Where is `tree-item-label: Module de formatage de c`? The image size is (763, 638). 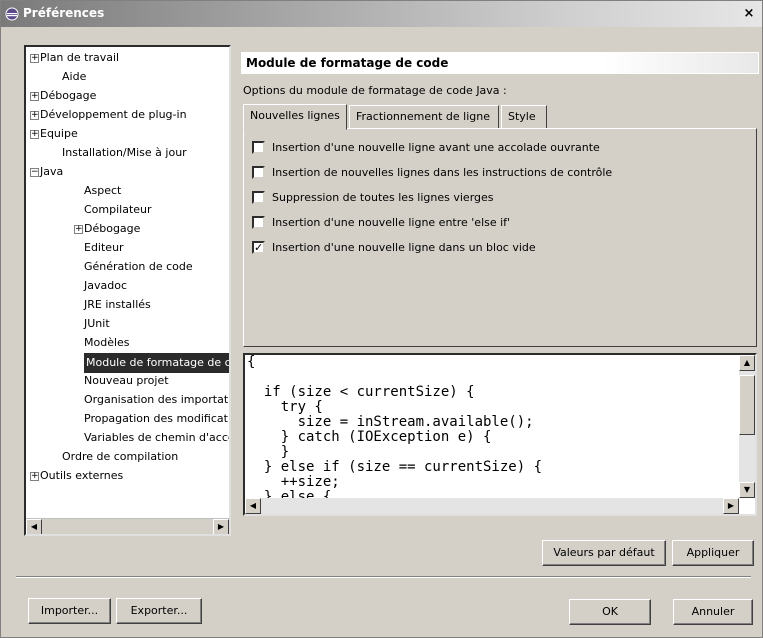
tree-item-label: Module de formatage de c is located at coordinates (156, 363).